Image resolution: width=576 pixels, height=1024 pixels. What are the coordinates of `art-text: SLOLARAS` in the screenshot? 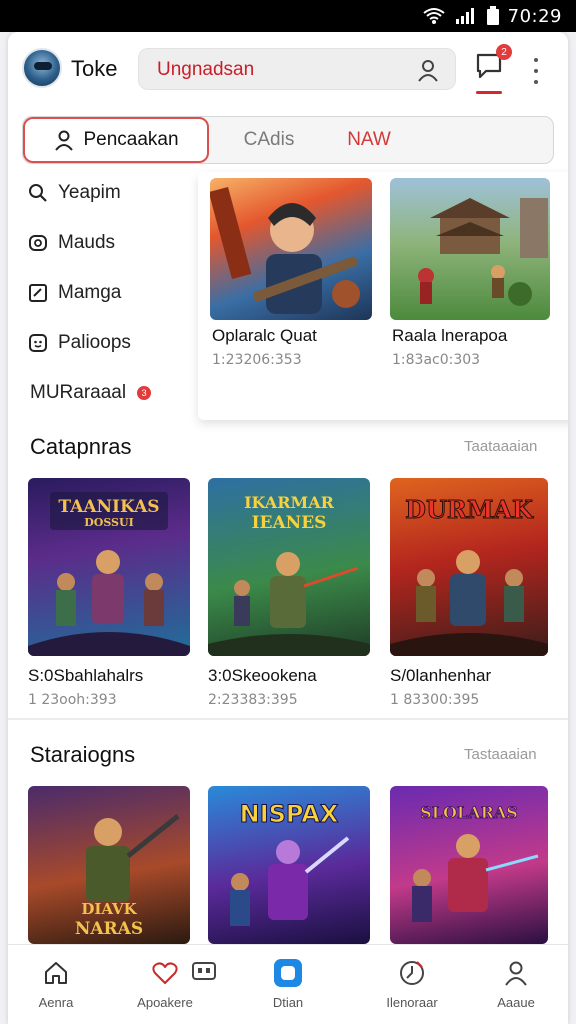 It's located at (469, 812).